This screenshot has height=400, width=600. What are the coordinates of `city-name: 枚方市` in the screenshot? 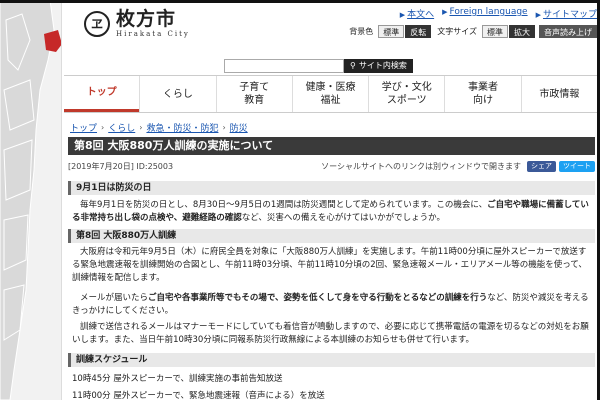 It's located at (146, 19).